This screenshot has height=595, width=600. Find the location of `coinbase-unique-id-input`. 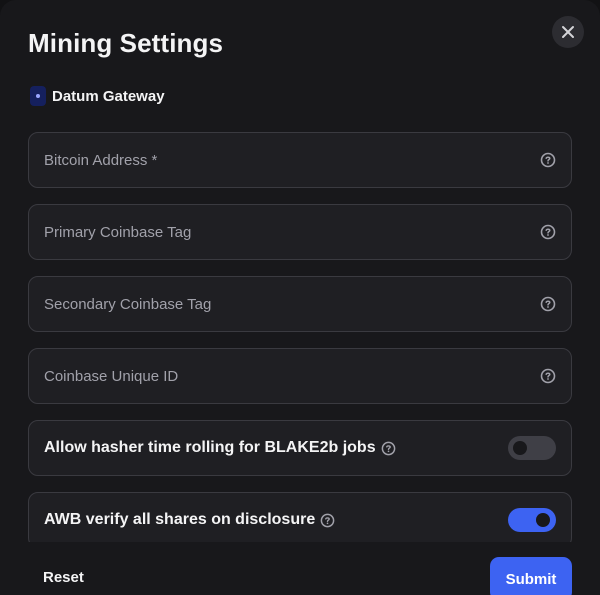

coinbase-unique-id-input is located at coordinates (292, 376).